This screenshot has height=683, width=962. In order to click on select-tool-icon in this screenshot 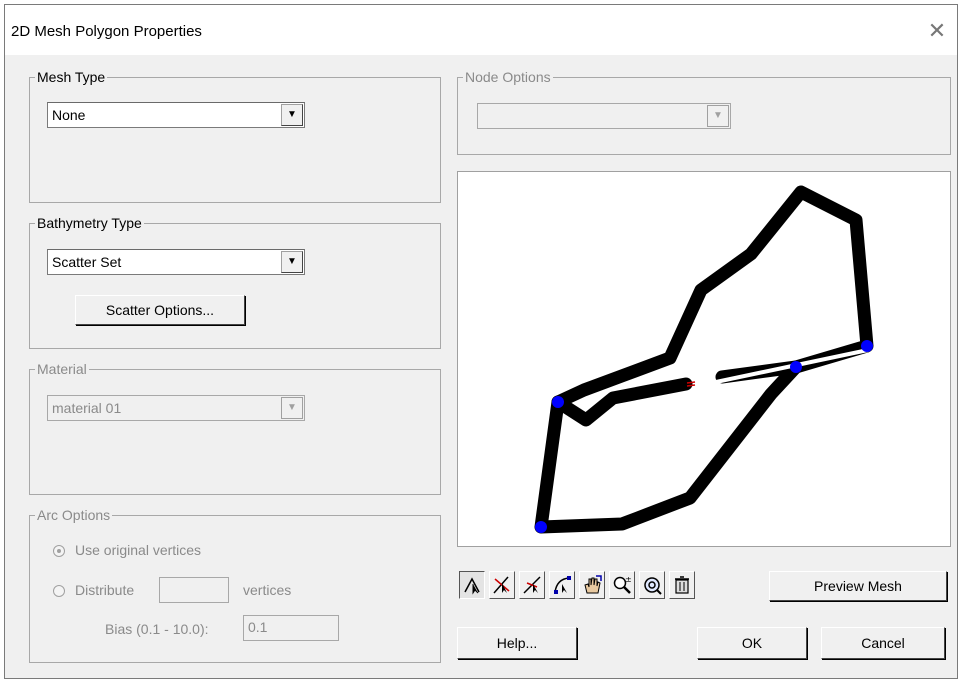, I will do `click(472, 585)`.